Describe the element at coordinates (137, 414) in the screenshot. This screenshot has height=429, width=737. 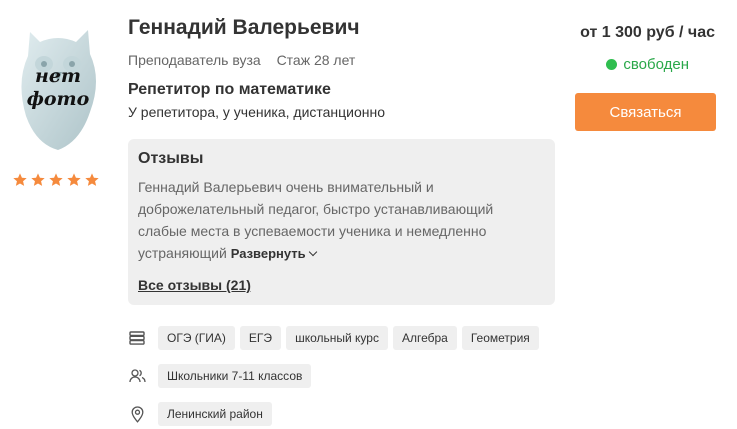
I see `location-pin-icon` at that location.